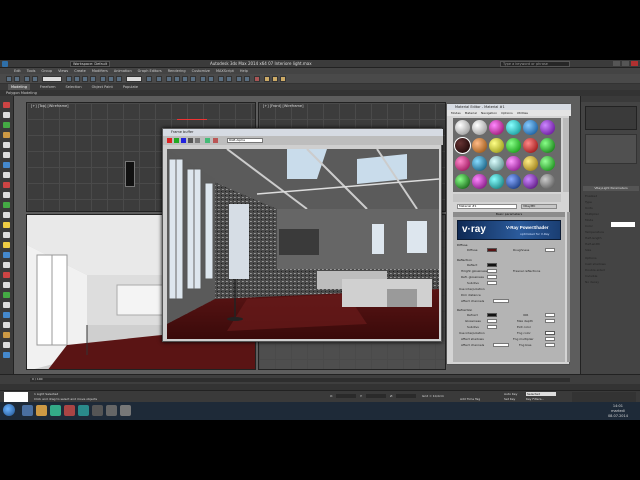 This screenshot has width=640, height=480. Describe the element at coordinates (69, 79) in the screenshot. I see `select-object-icon` at that location.